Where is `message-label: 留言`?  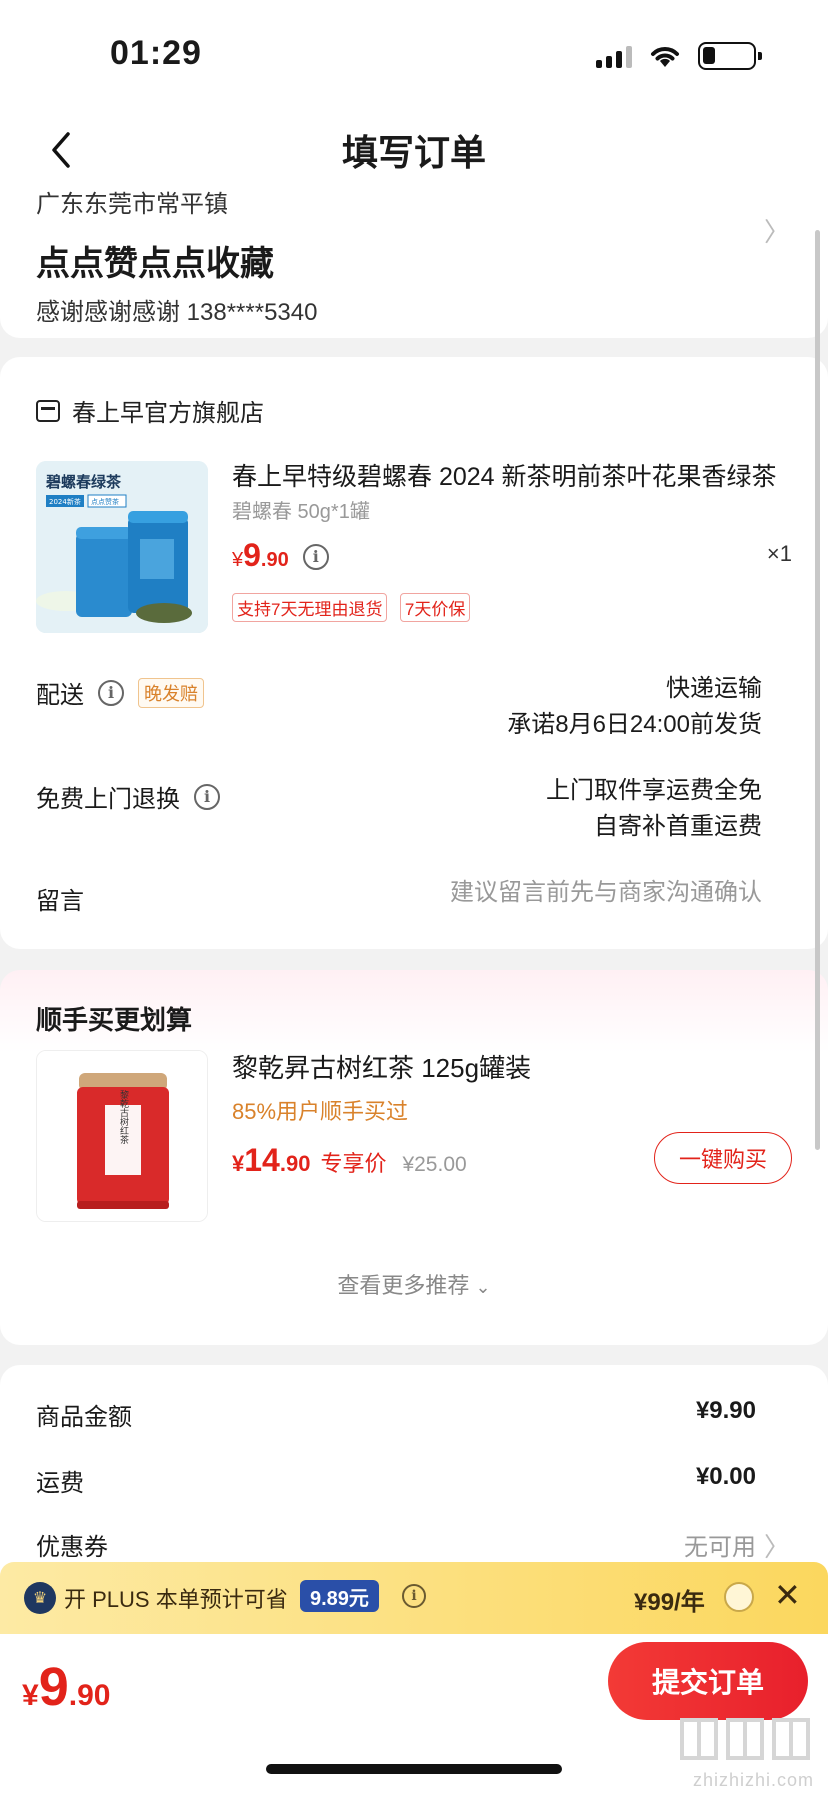 message-label: 留言 is located at coordinates (60, 898).